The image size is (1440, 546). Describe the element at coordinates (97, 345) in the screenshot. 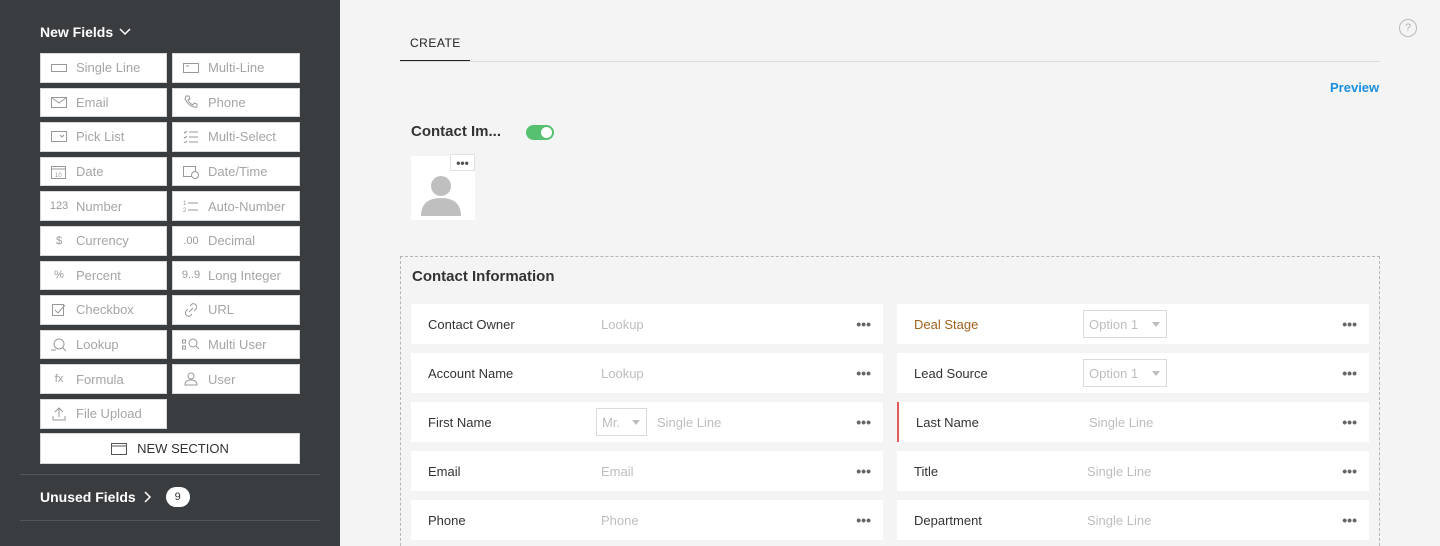

I see `field-tile-label: Lookup` at that location.